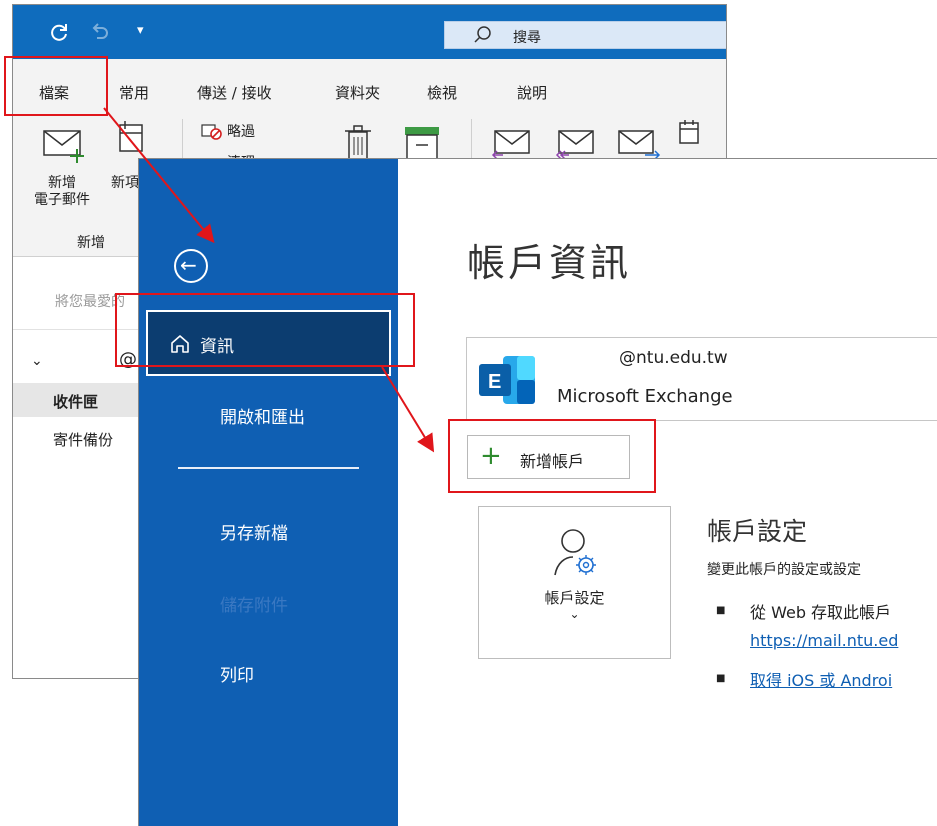 Image resolution: width=937 pixels, height=826 pixels. What do you see at coordinates (91, 243) in the screenshot?
I see `group-new-label: 新增` at bounding box center [91, 243].